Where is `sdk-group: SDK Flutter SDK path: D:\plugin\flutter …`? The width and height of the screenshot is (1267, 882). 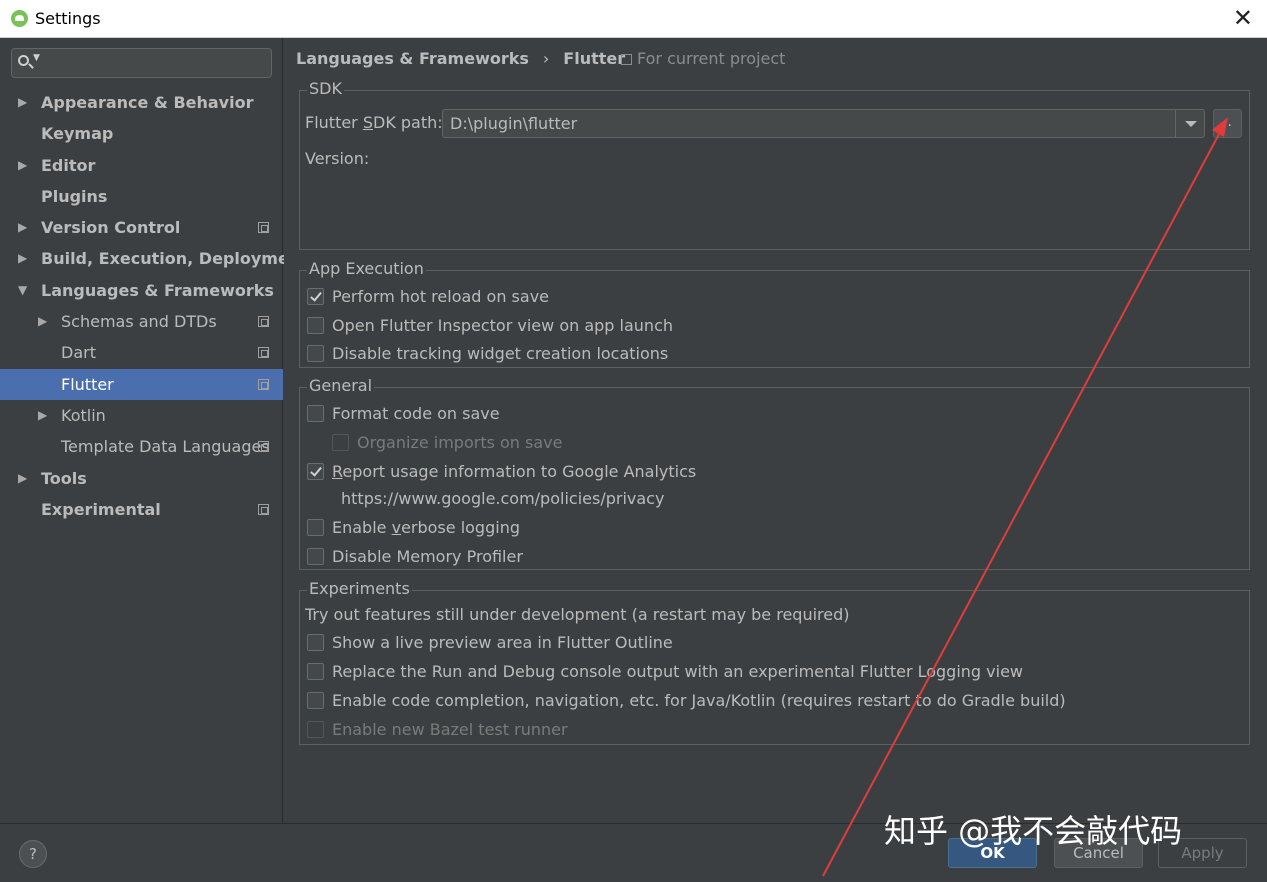 sdk-group: SDK Flutter SDK path: D:\plugin\flutter … is located at coordinates (774, 170).